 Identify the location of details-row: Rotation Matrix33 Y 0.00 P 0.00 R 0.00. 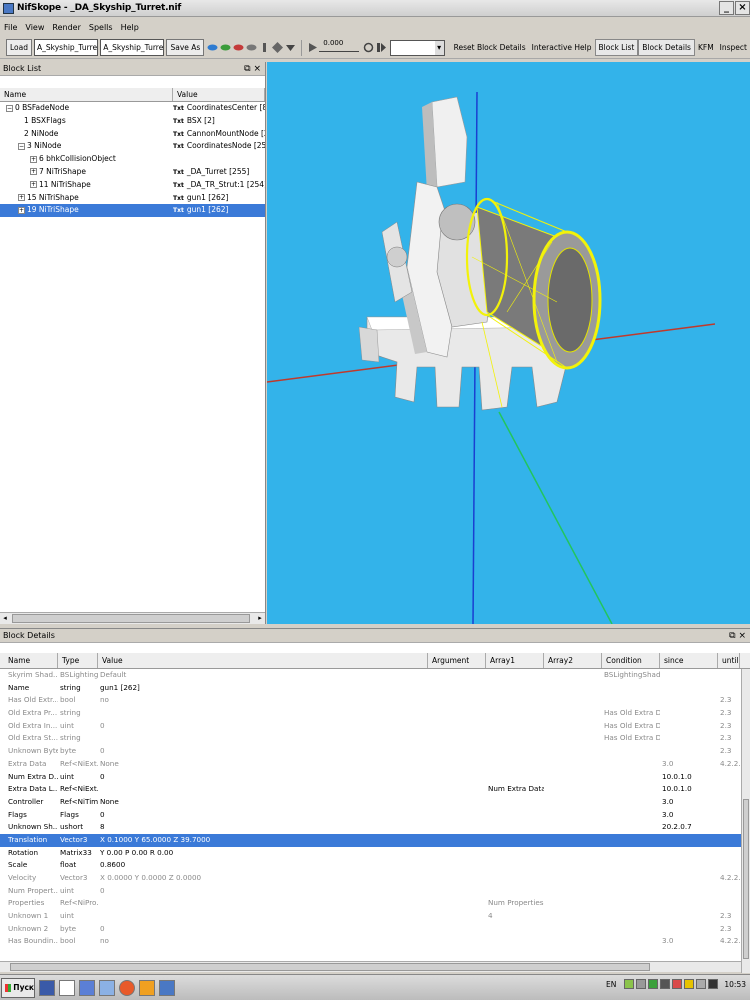
(375, 853).